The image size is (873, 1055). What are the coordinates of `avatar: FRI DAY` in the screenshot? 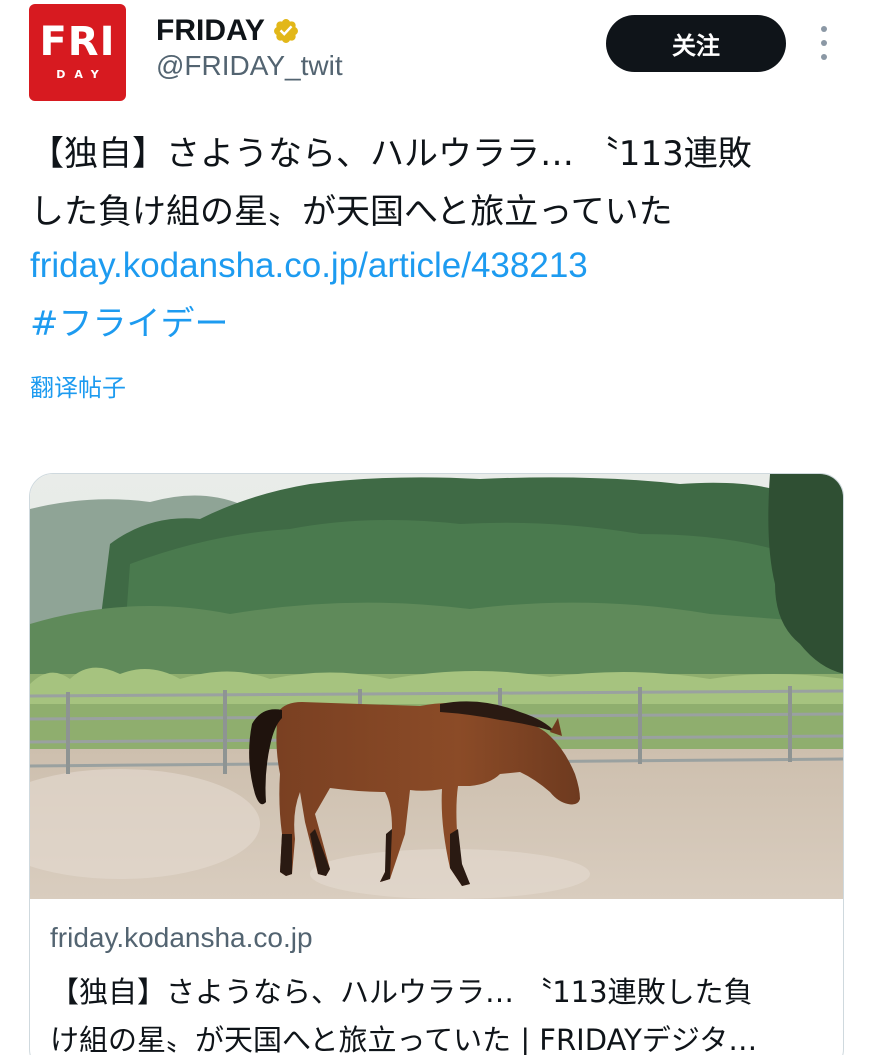 It's located at (77, 52).